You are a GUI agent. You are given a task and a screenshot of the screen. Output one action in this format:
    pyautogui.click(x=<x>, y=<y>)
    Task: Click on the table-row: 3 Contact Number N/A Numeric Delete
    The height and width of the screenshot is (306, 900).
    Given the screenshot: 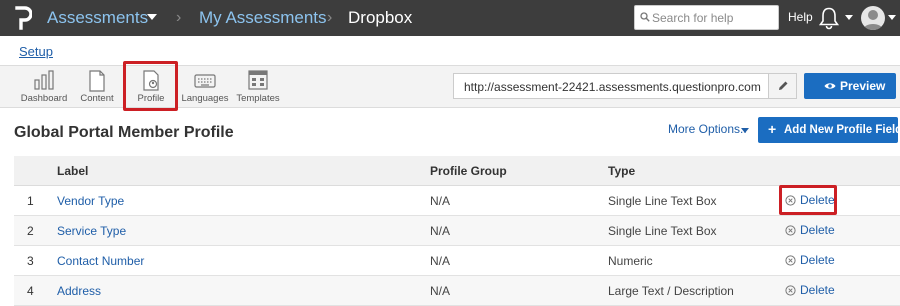 What is the action you would take?
    pyautogui.click(x=457, y=261)
    